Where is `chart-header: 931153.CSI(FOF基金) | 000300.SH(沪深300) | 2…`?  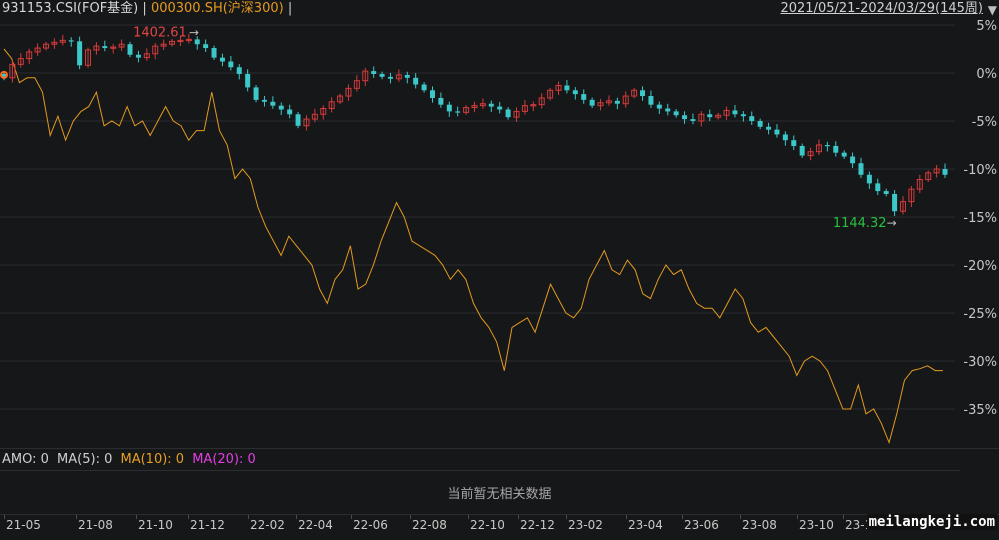
chart-header: 931153.CSI(FOF基金) | 000300.SH(沪深300) | 2… is located at coordinates (499, 9).